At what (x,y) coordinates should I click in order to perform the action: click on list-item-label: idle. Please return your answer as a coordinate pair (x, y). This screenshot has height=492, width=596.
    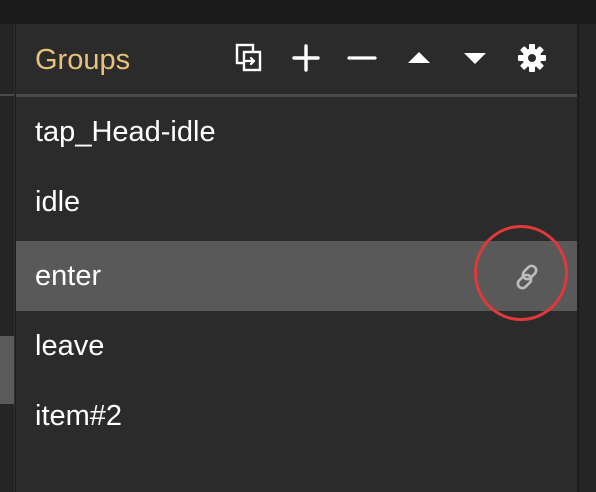
    Looking at the image, I should click on (58, 202).